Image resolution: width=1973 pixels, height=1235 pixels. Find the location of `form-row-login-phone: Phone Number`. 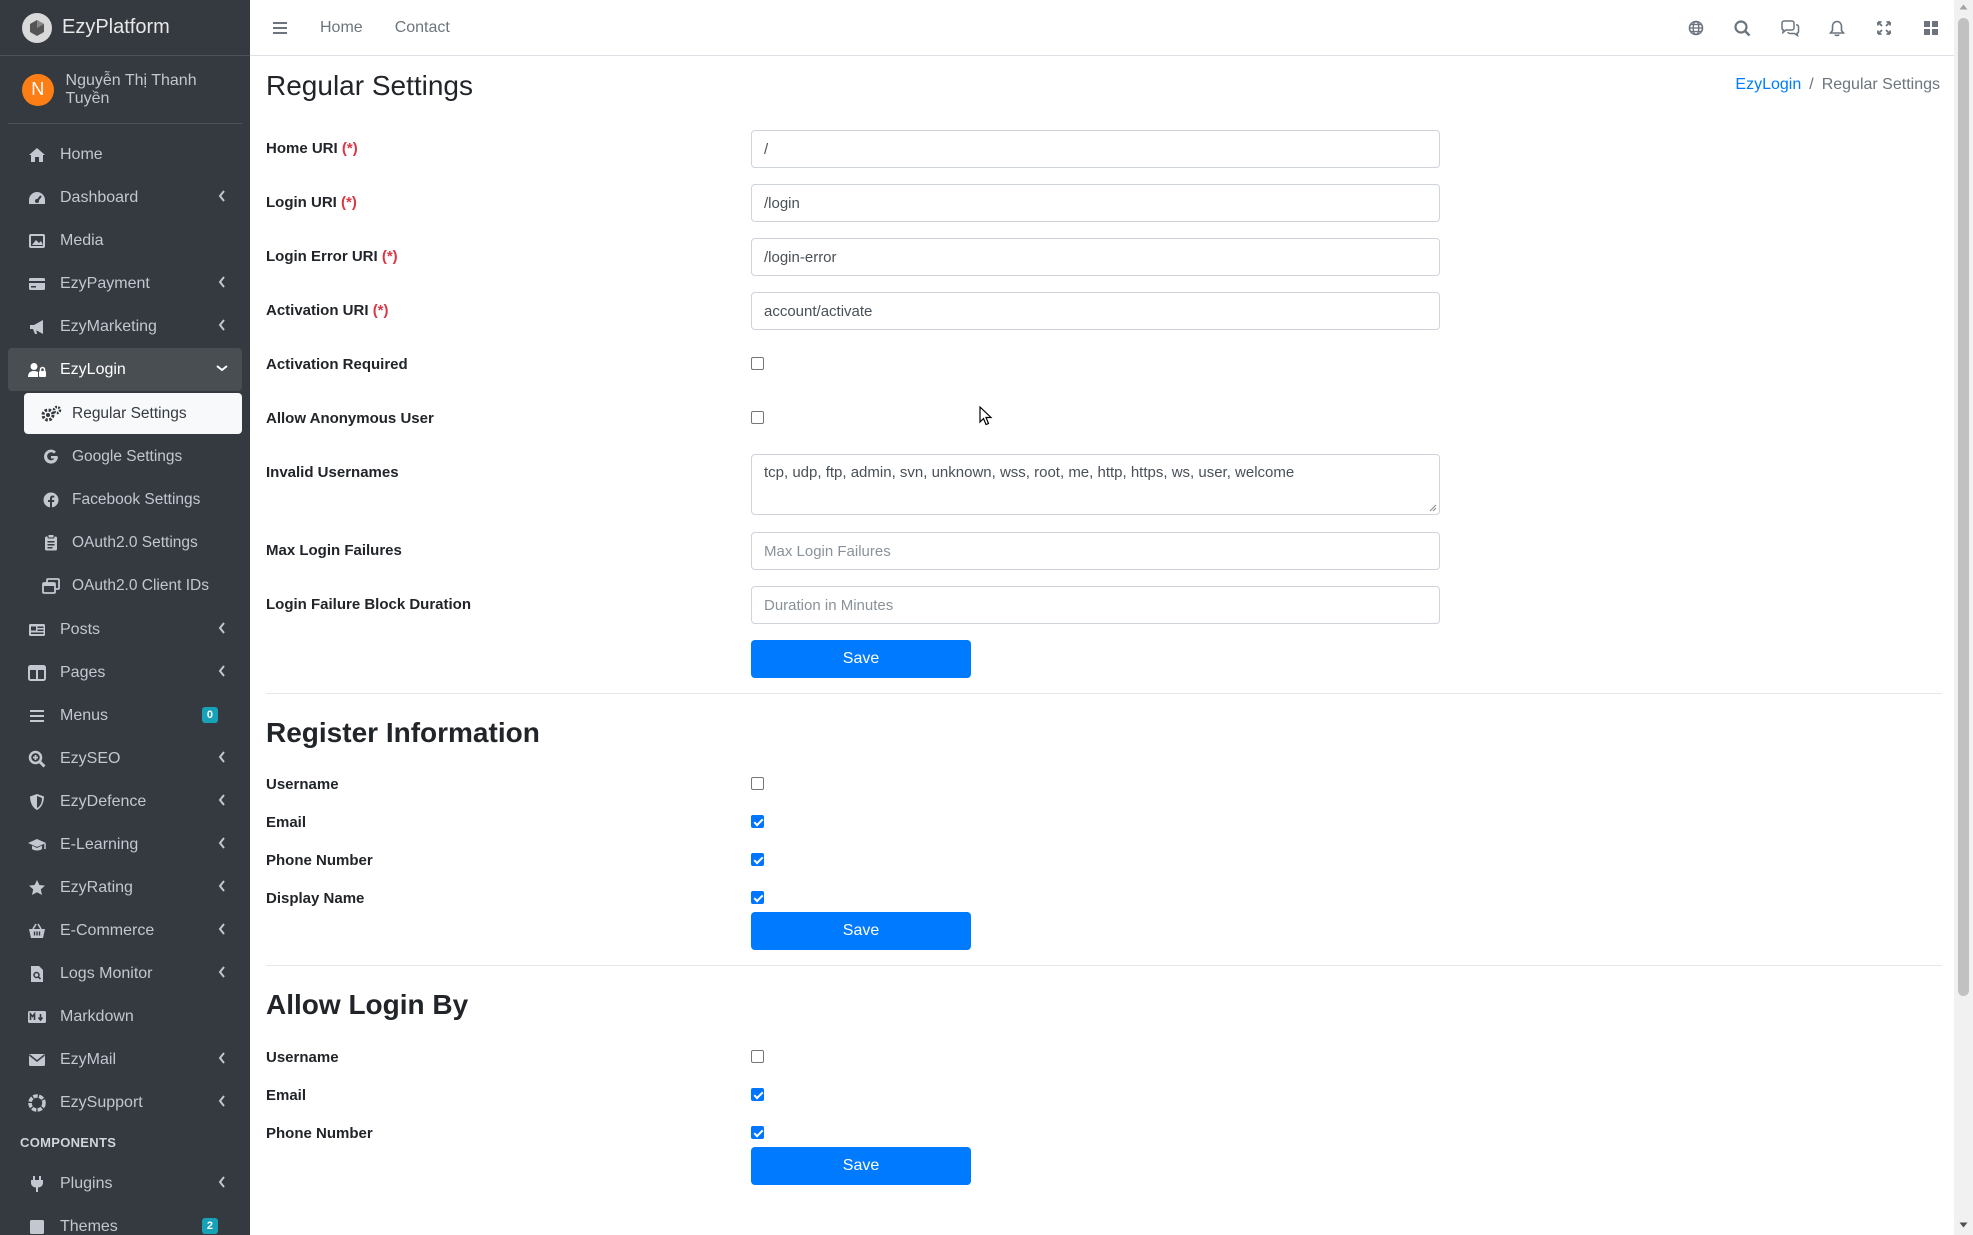

form-row-login-phone: Phone Number is located at coordinates (1106, 1133).